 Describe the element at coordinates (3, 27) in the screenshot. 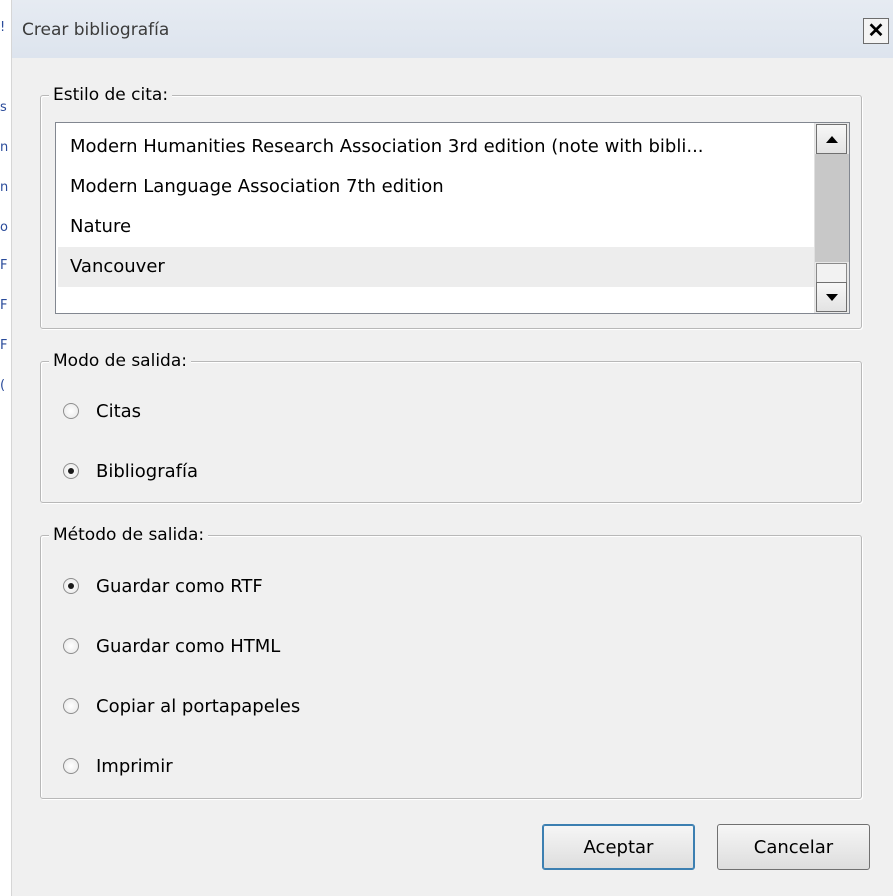

I see `background-text-fragment: !` at that location.